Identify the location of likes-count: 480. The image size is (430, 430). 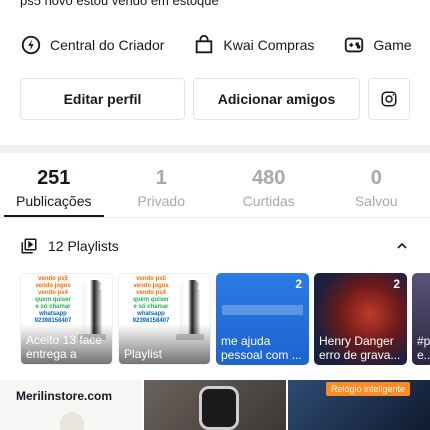
(269, 178).